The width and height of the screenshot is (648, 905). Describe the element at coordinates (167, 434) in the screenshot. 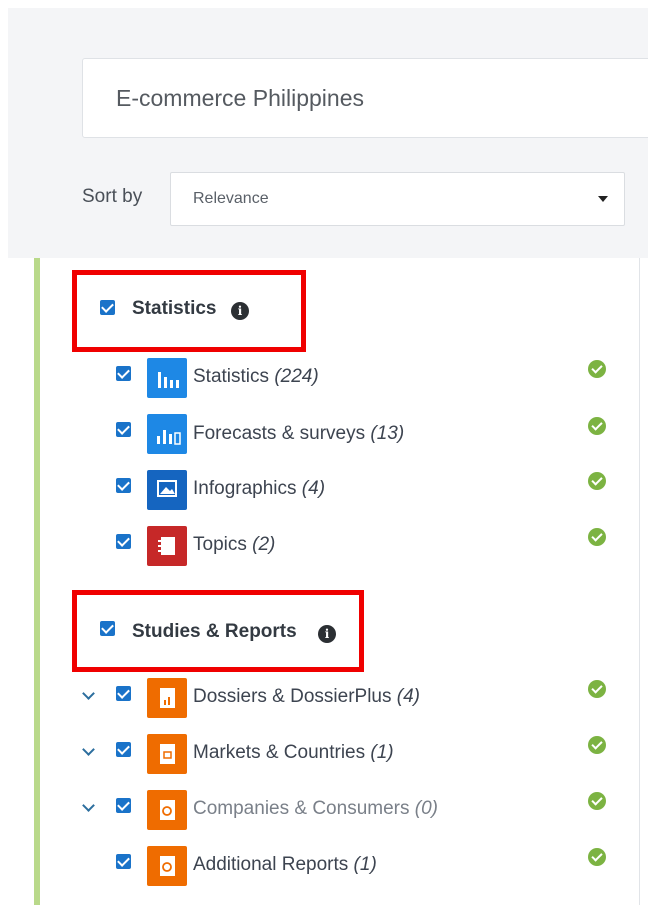

I see `forecast-chart-icon` at that location.